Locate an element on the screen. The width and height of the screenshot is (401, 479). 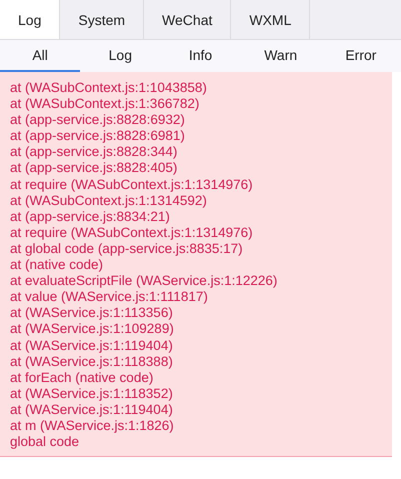
log-line: at (app-service.js:8828:6981) is located at coordinates (98, 136).